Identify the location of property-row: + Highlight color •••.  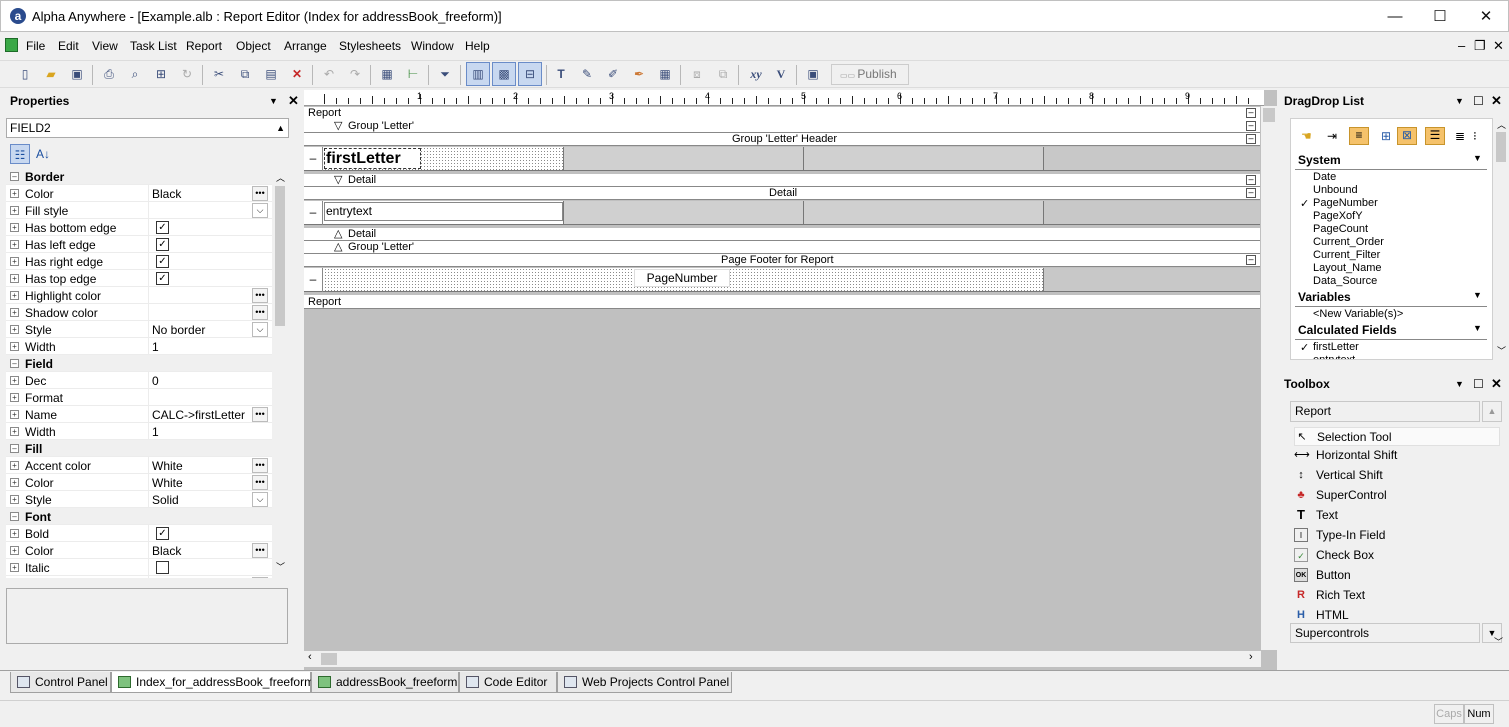
(139, 295).